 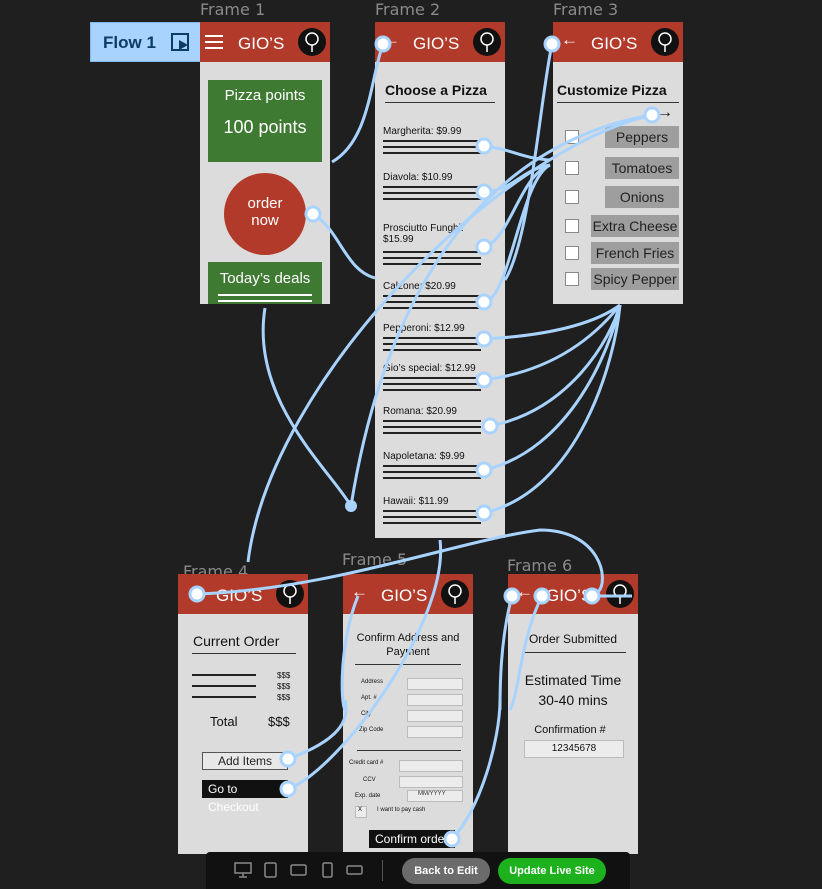 What do you see at coordinates (408, 652) in the screenshot?
I see `page-title-line2: Payment` at bounding box center [408, 652].